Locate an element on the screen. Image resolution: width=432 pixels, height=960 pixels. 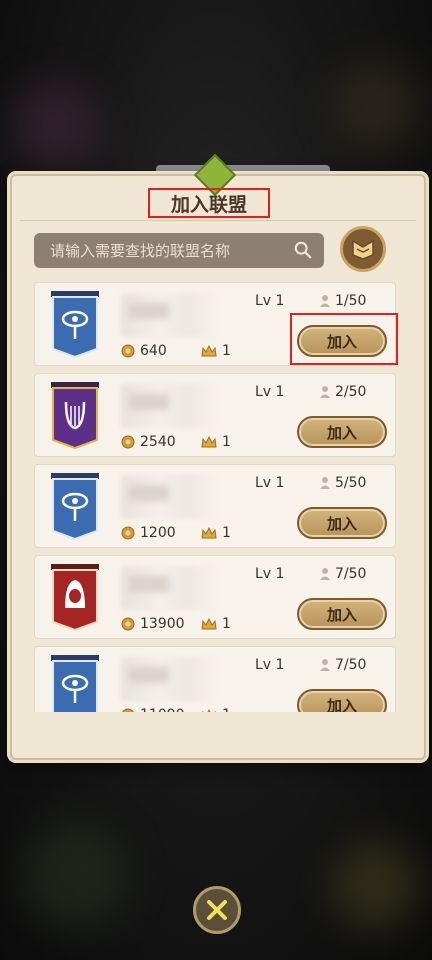
score-text: 640 is located at coordinates (153, 351).